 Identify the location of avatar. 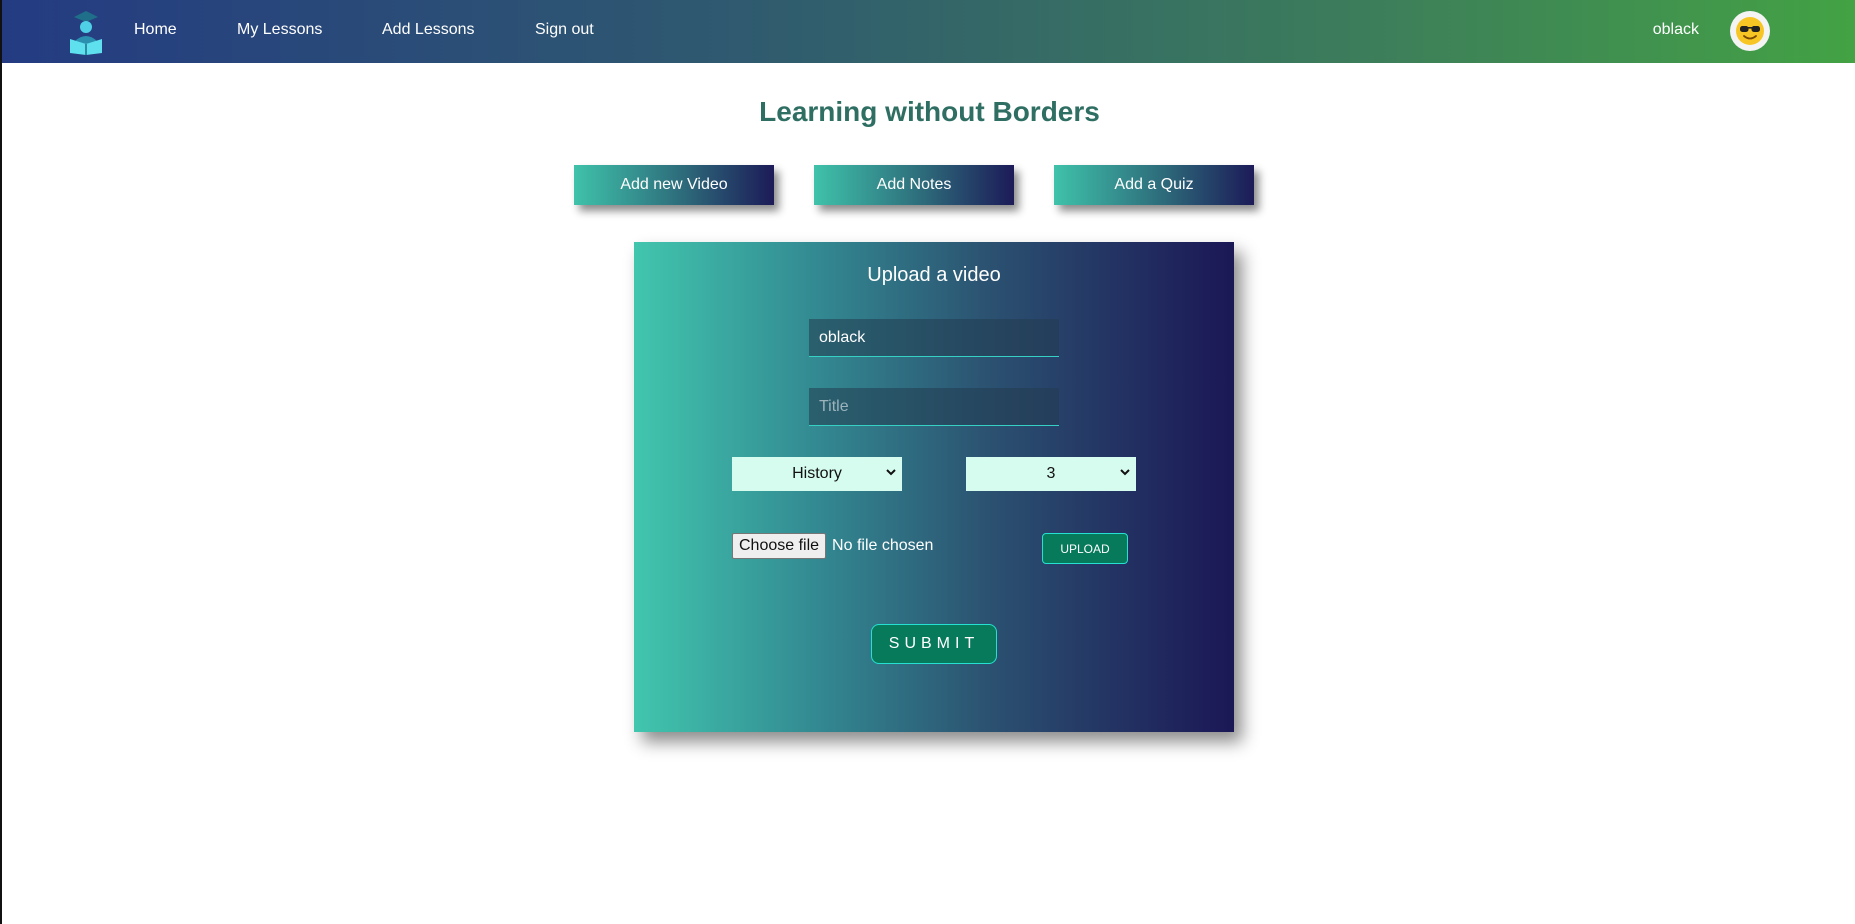
(1750, 31).